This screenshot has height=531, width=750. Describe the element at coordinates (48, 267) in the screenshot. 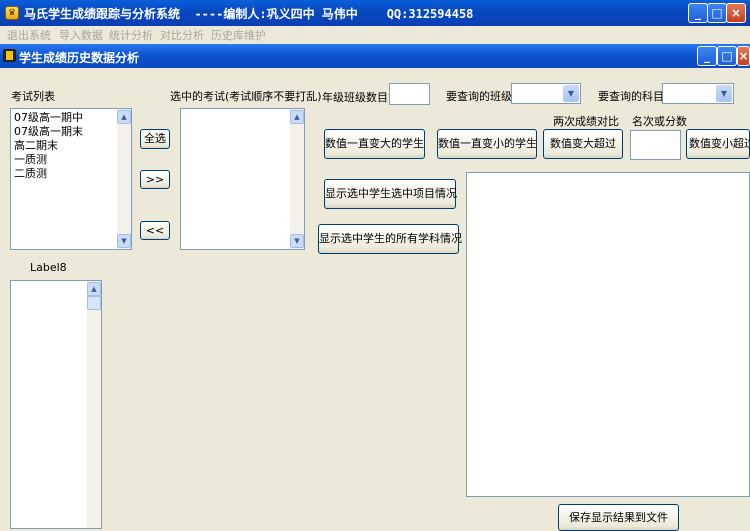

I see `label8: Label8` at that location.